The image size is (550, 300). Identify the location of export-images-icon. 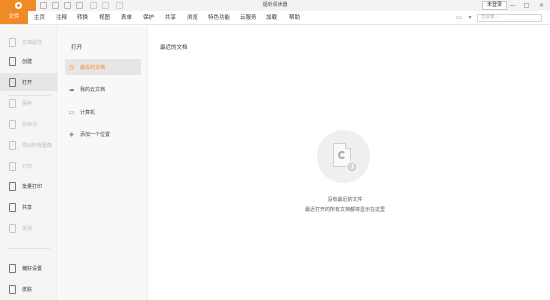
(12, 145).